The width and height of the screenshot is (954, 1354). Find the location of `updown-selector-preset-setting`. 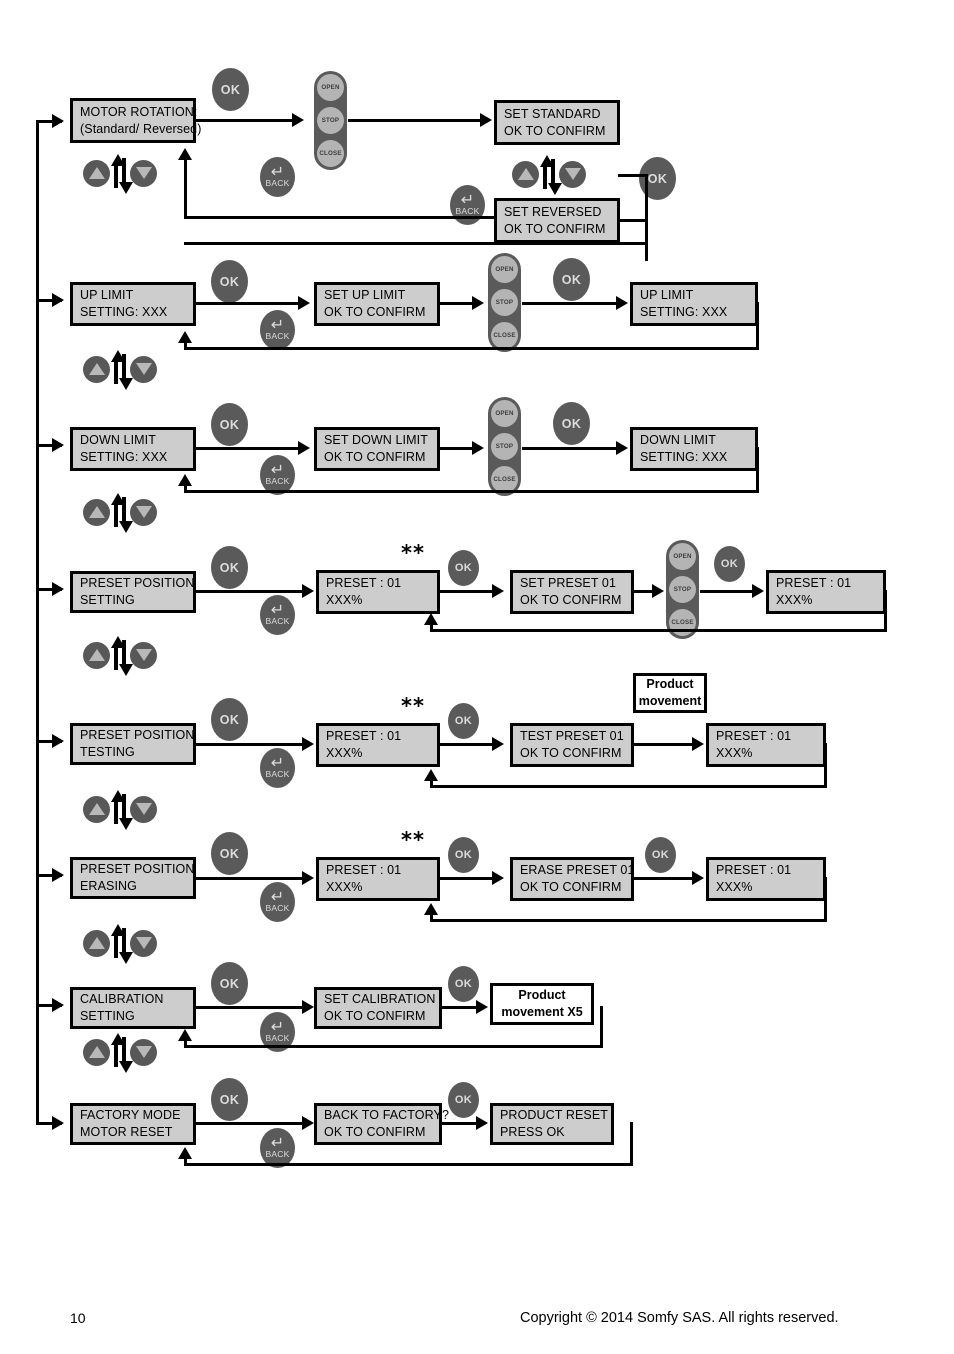

updown-selector-preset-setting is located at coordinates (120, 656).